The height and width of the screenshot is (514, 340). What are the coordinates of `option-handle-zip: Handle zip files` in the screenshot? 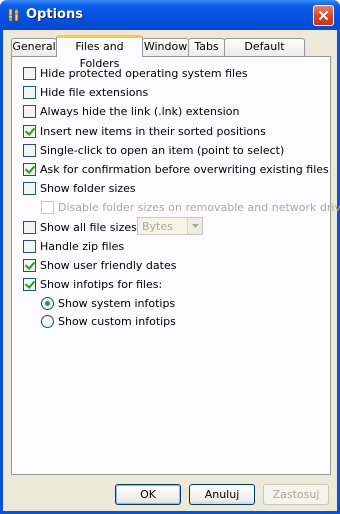 It's located at (73, 246).